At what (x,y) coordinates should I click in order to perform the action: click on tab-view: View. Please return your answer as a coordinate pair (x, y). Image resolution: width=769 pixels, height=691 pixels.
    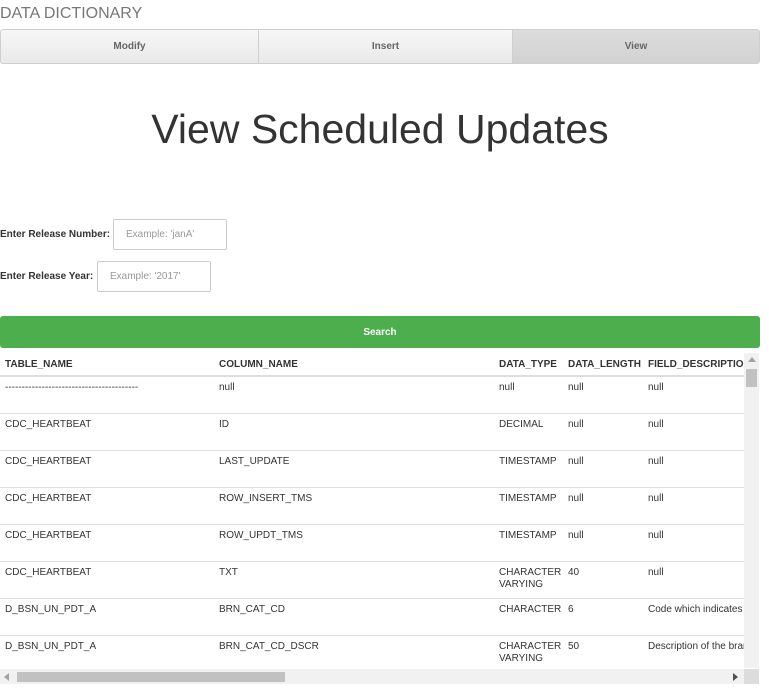
    Looking at the image, I should click on (636, 46).